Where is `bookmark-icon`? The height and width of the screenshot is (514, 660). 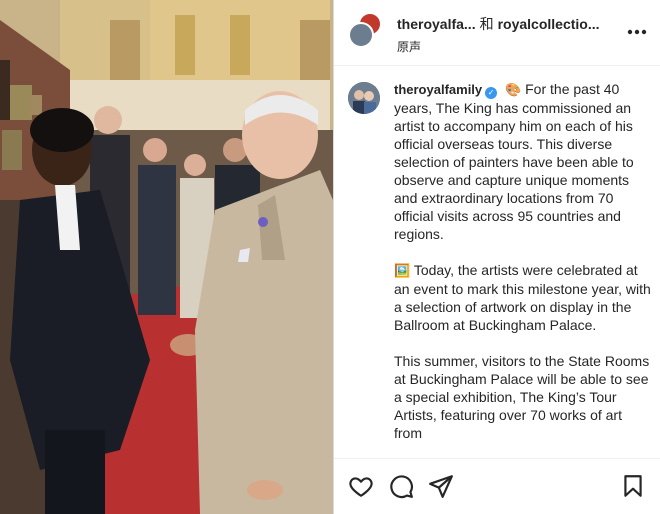 bookmark-icon is located at coordinates (633, 486).